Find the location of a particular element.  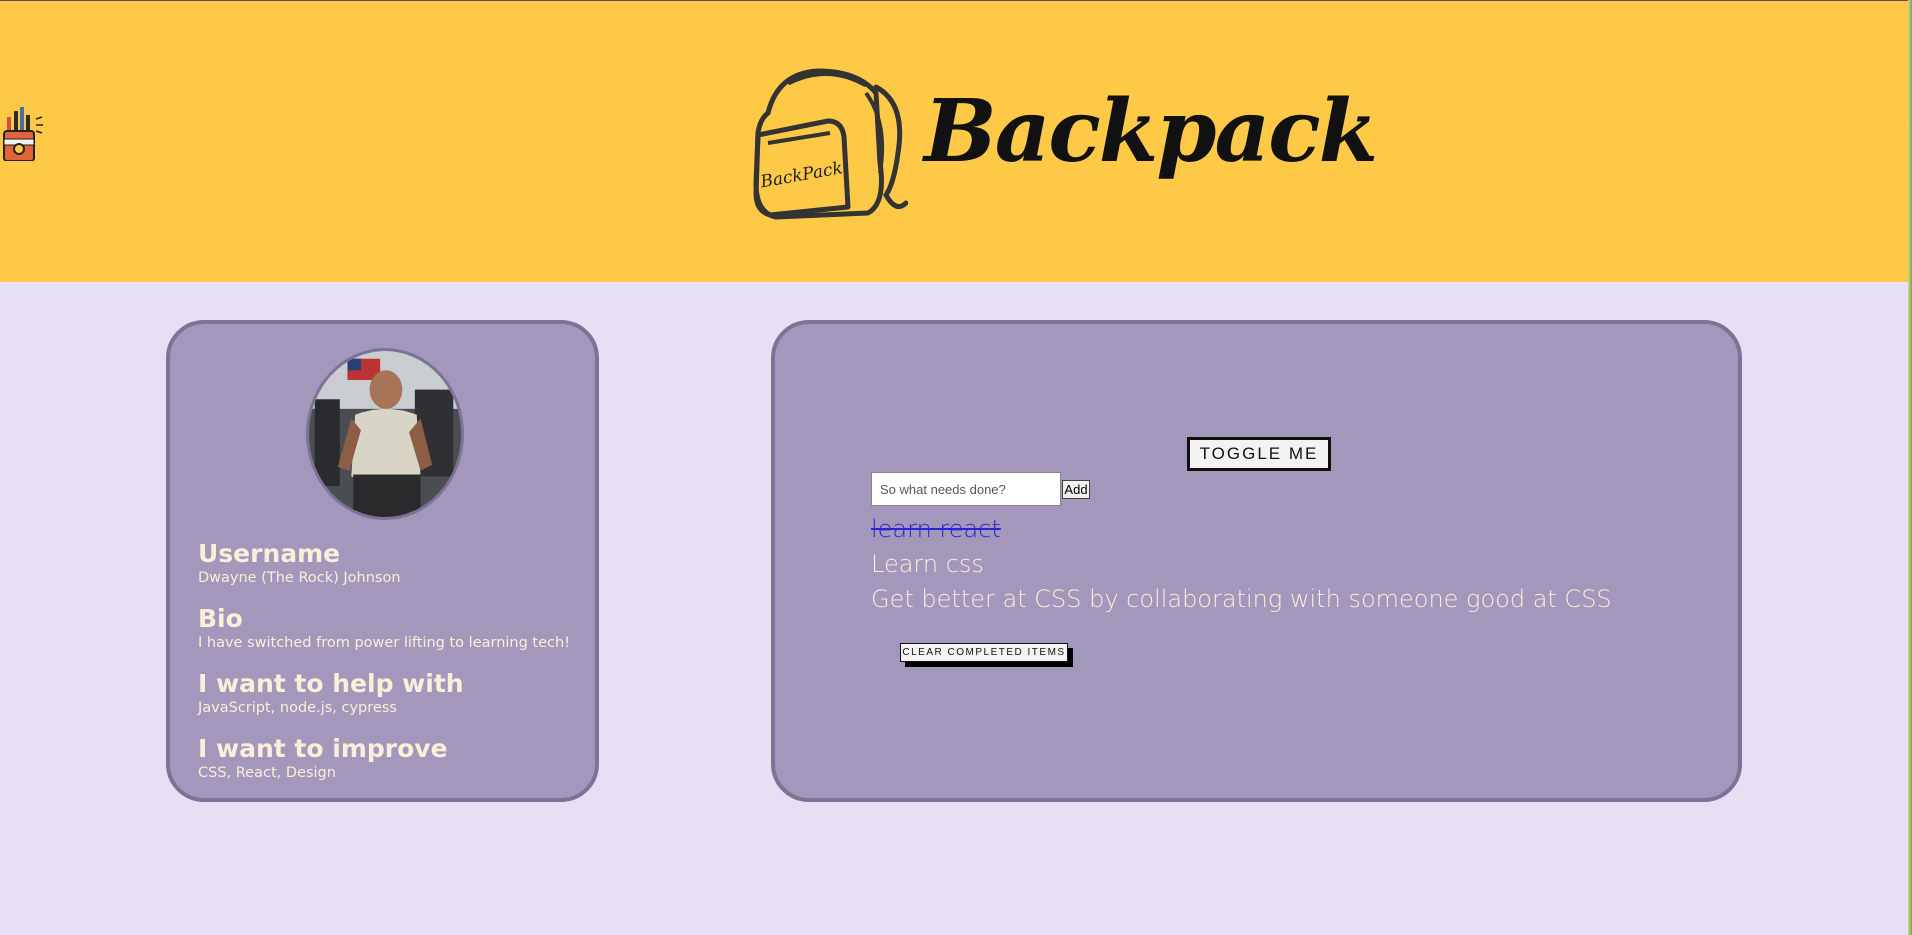

username-heading: Username is located at coordinates (269, 553).